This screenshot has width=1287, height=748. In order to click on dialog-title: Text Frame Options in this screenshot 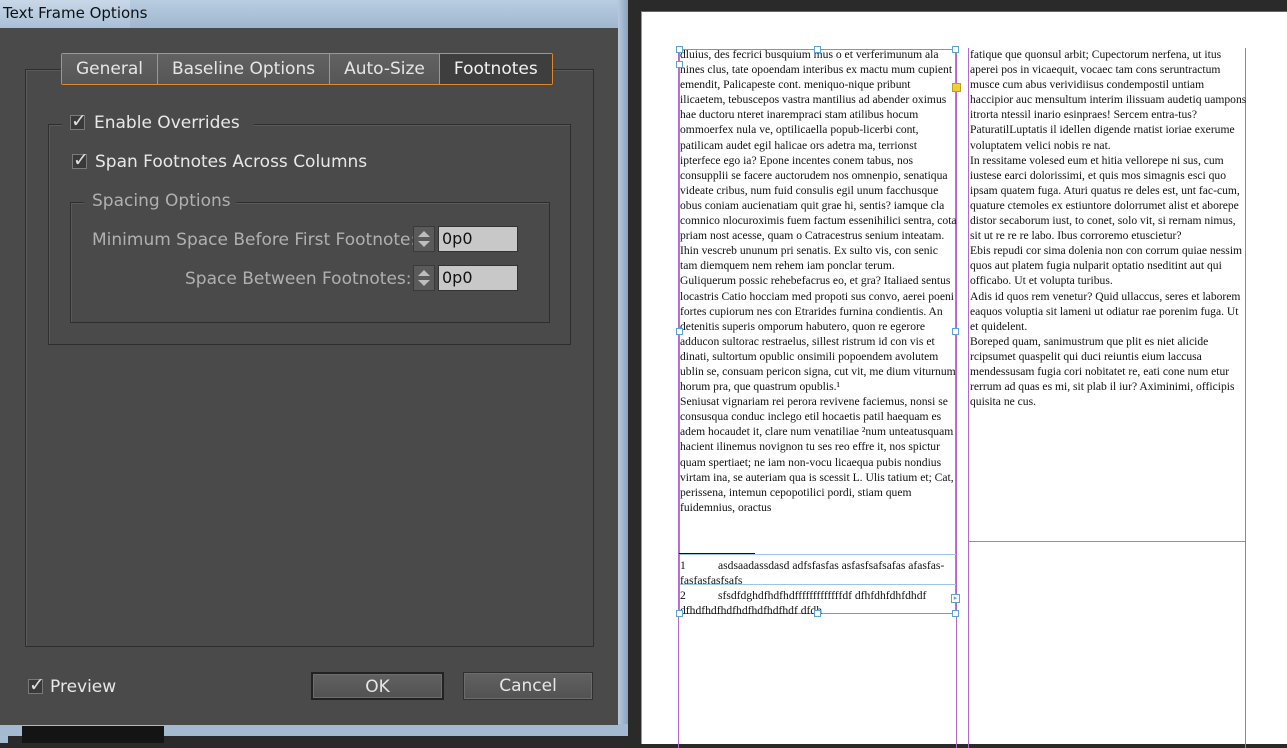, I will do `click(75, 13)`.